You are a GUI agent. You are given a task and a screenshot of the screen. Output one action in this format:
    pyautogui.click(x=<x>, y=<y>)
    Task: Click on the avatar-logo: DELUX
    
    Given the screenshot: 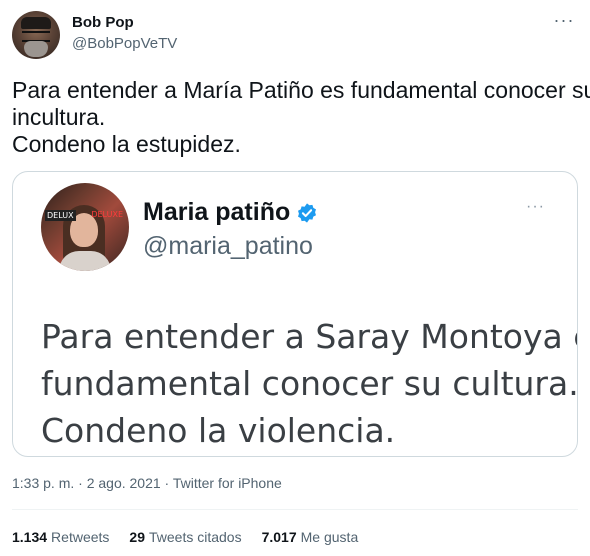 What is the action you would take?
    pyautogui.click(x=60, y=215)
    